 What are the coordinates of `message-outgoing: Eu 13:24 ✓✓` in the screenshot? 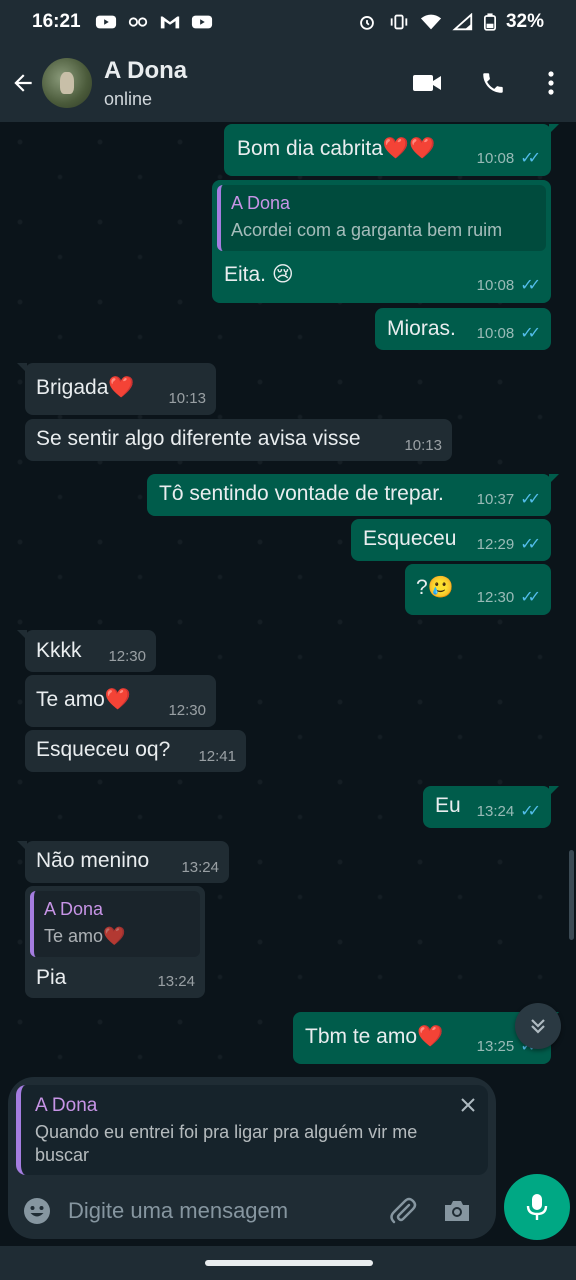 It's located at (491, 807).